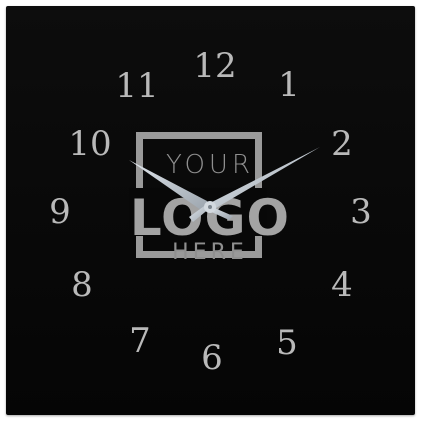  What do you see at coordinates (265, 180) in the screenshot?
I see `minute-hand` at bounding box center [265, 180].